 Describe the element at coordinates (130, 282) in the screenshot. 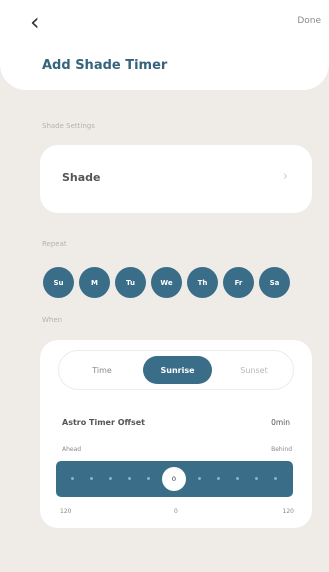

I see `day-tuesday: Tu` at that location.